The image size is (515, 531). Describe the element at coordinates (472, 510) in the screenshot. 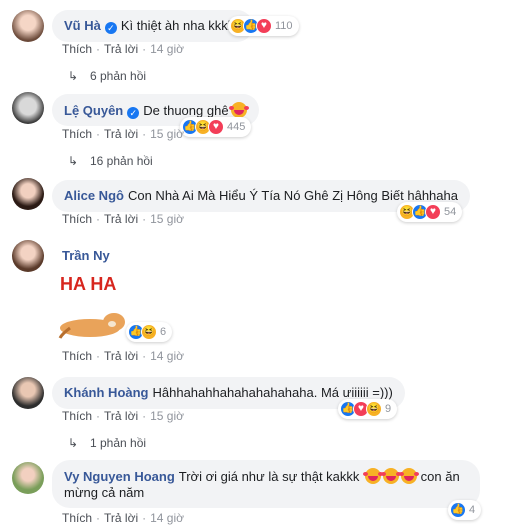

I see `reaction-count: 4` at that location.